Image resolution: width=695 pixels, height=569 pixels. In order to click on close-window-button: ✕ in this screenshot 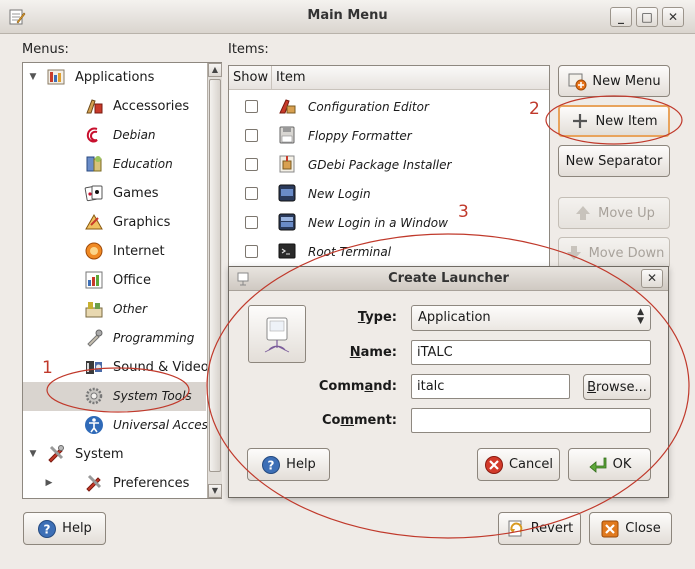, I will do `click(673, 17)`.